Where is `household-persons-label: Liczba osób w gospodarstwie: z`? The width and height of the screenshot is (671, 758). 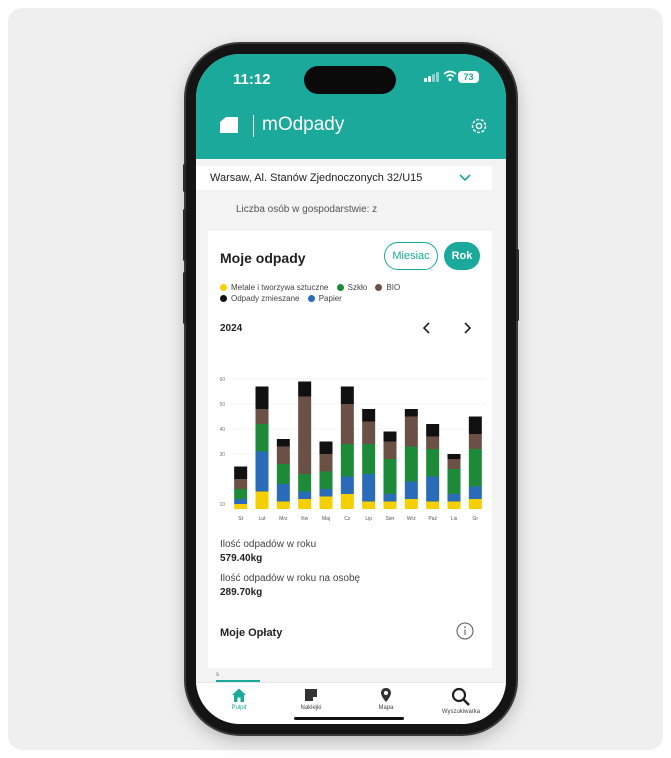
household-persons-label: Liczba osób w gospodarstwie: z is located at coordinates (307, 209).